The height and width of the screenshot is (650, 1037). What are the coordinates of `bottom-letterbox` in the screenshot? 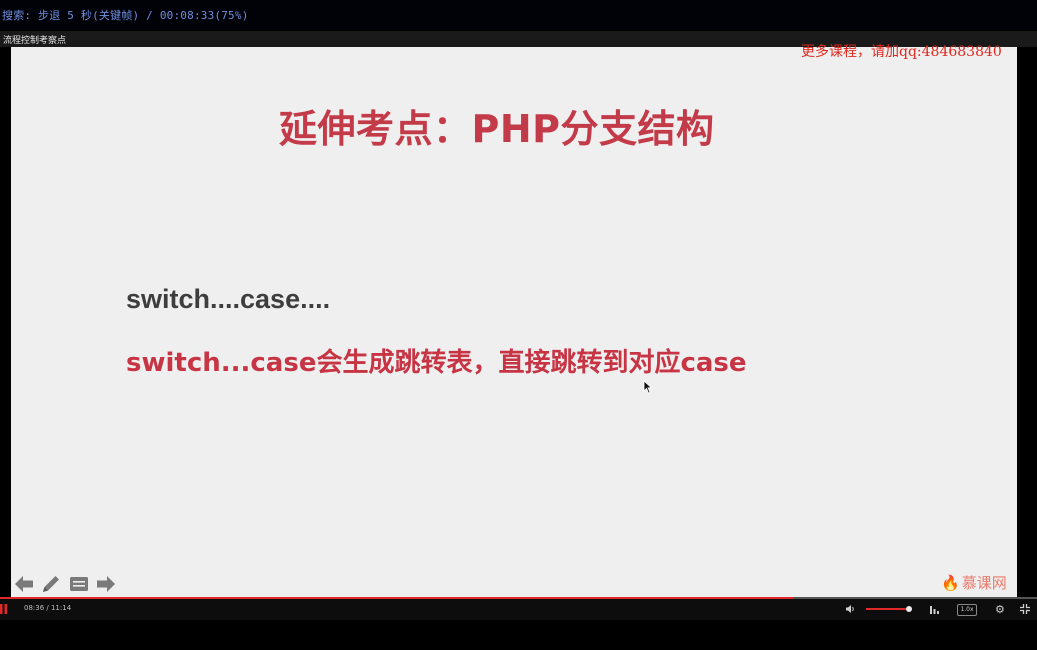 It's located at (518, 635).